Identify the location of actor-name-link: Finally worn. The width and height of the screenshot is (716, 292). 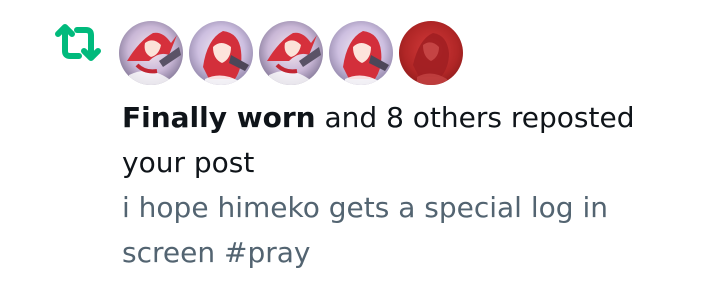
(219, 117).